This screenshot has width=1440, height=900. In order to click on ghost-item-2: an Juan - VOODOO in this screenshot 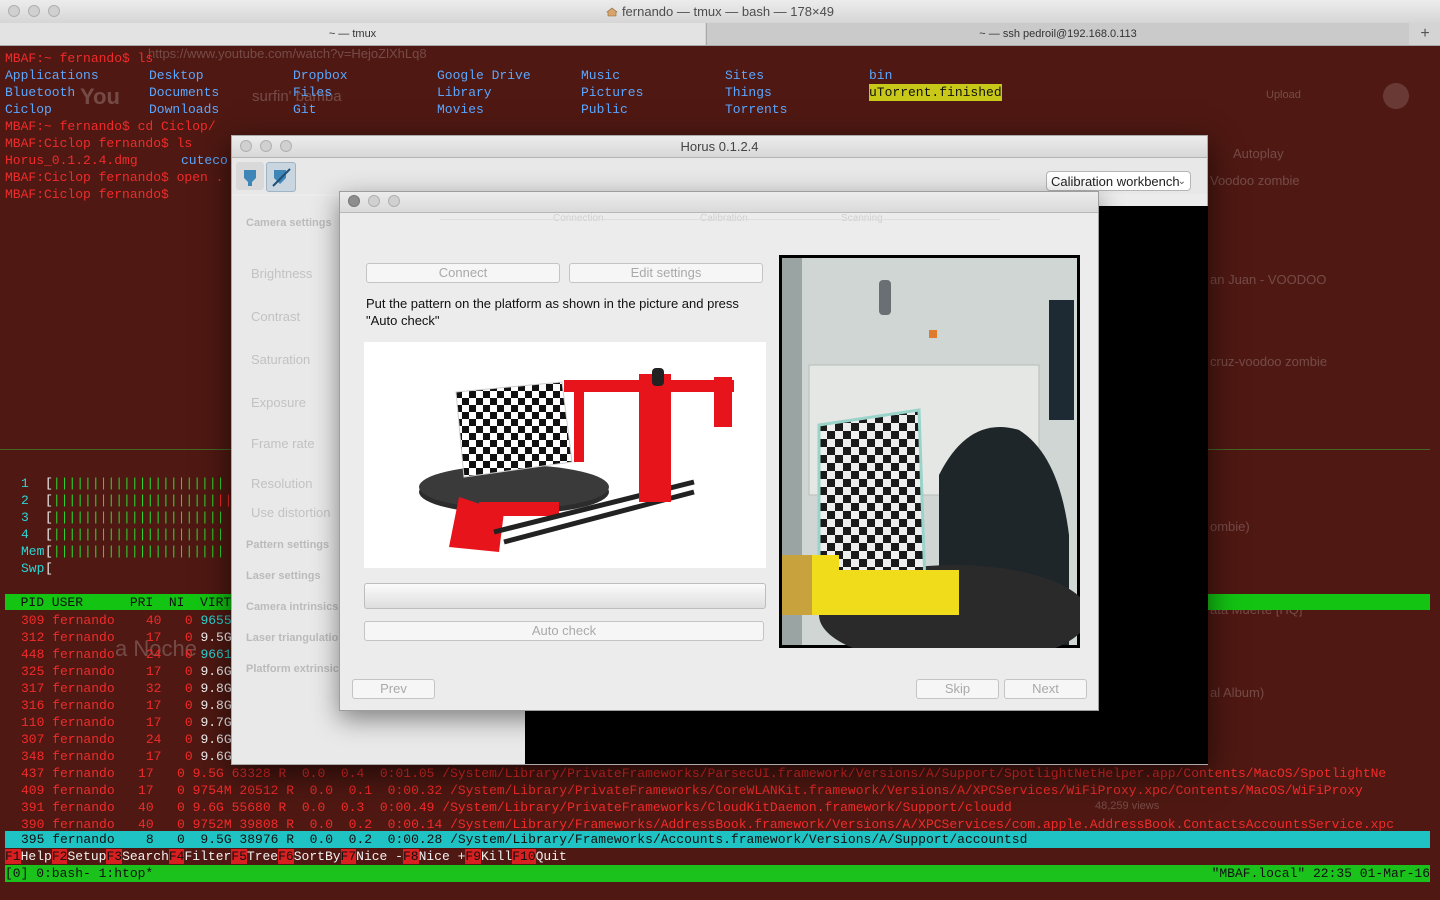, I will do `click(1268, 279)`.